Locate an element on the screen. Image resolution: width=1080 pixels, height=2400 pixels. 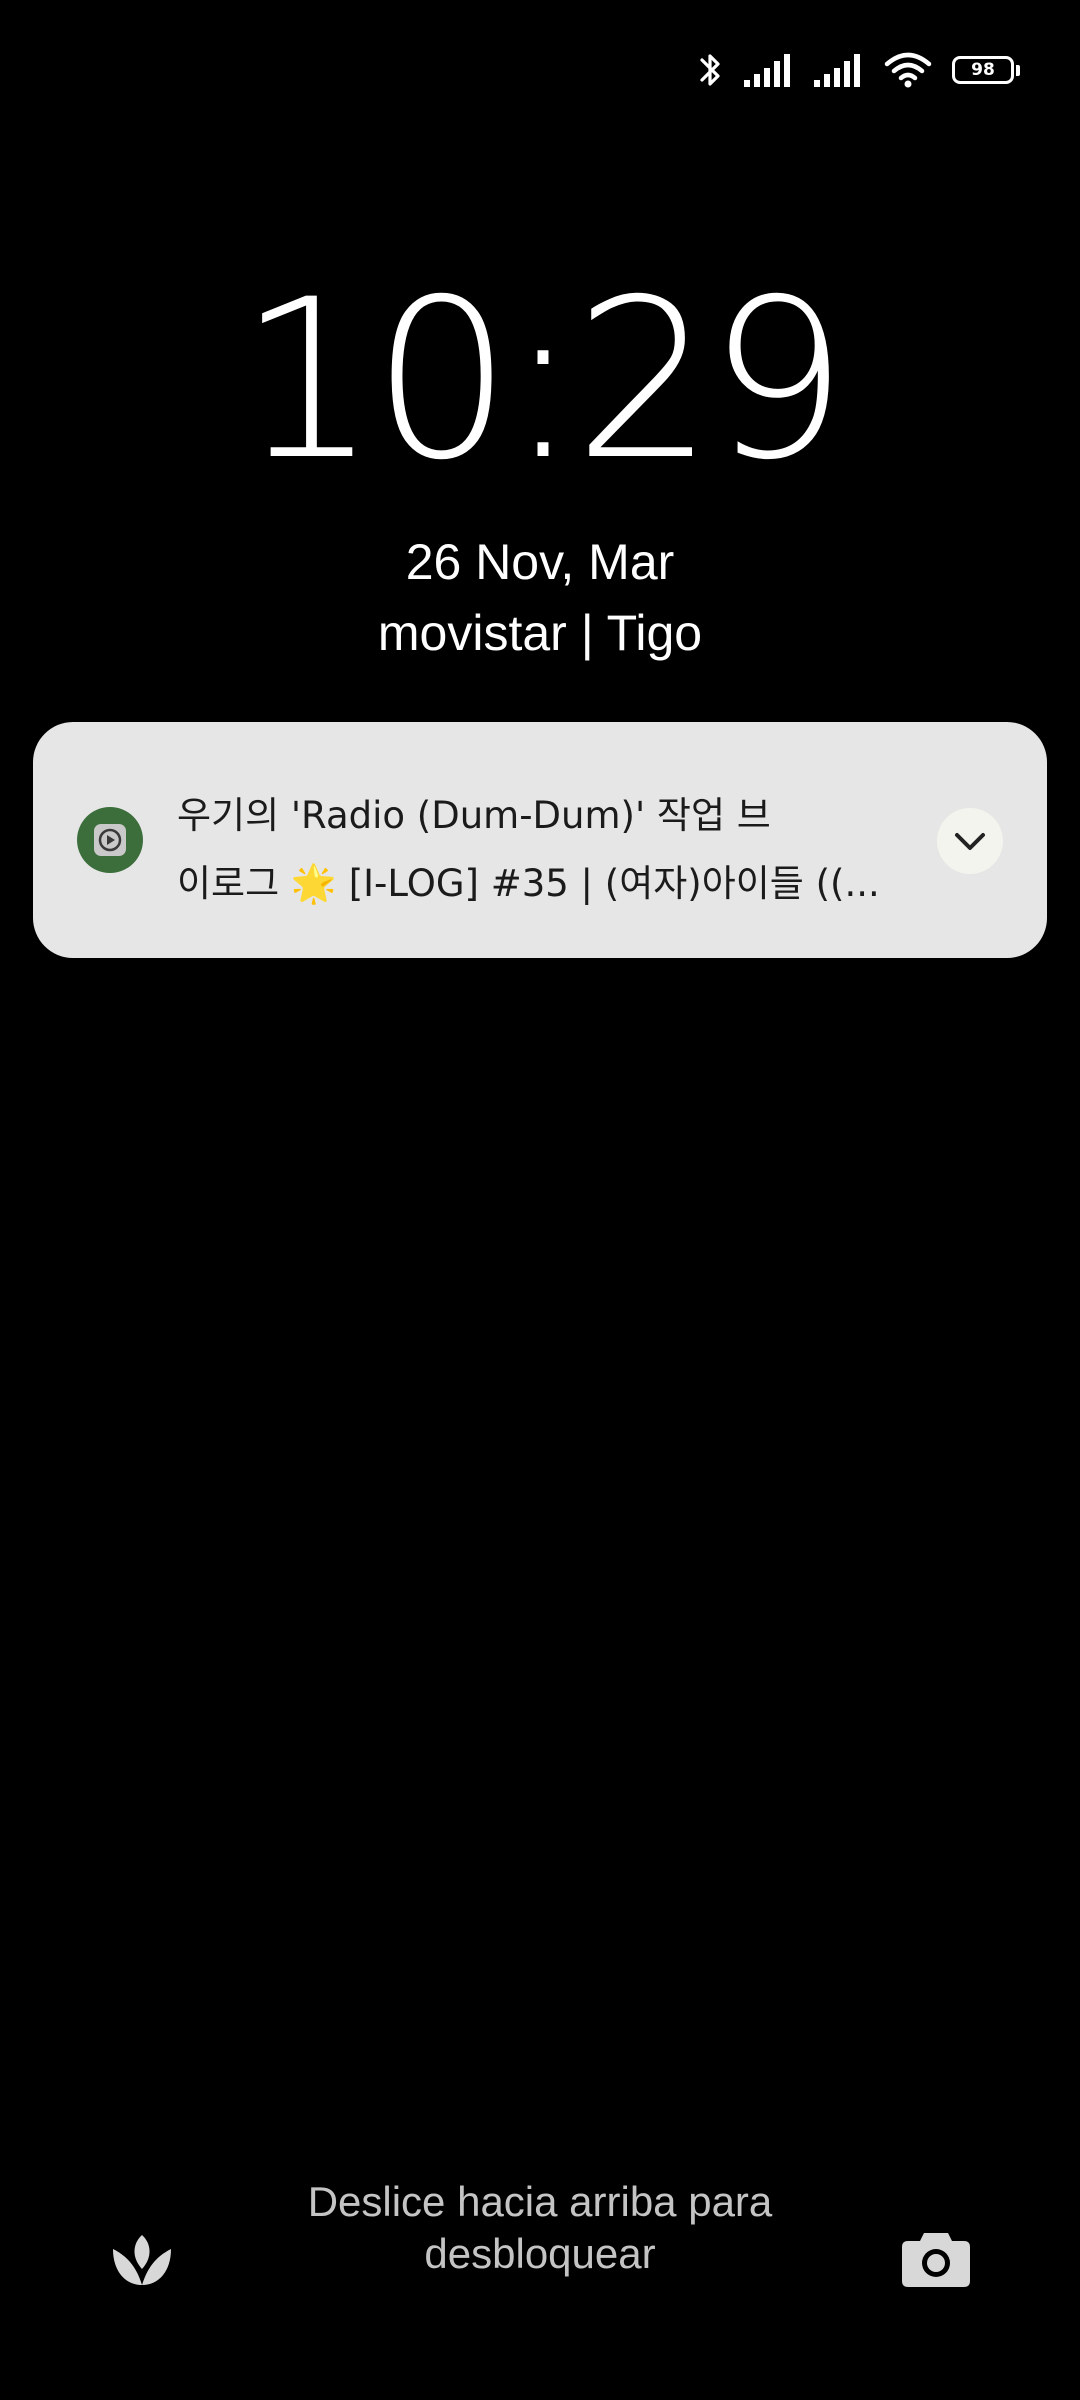
lockscreen-clock: 10:29 is located at coordinates (542, 380).